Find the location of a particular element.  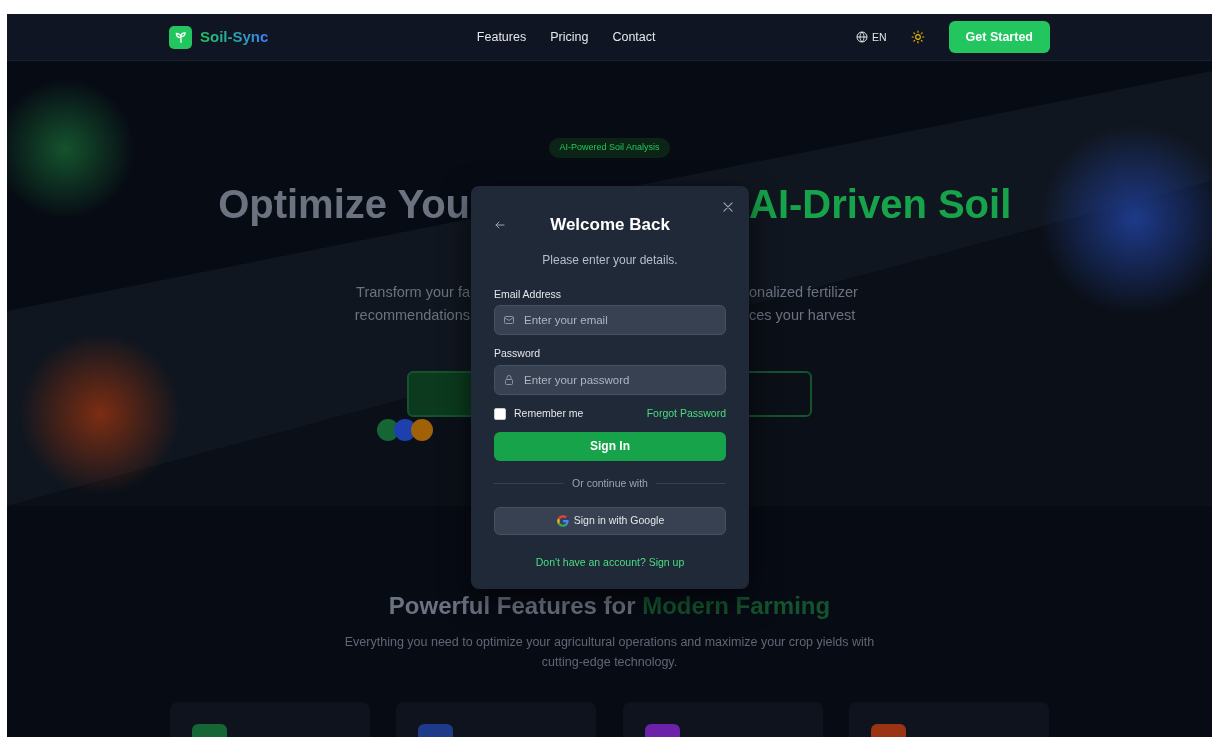

theme-toggle is located at coordinates (917, 37).